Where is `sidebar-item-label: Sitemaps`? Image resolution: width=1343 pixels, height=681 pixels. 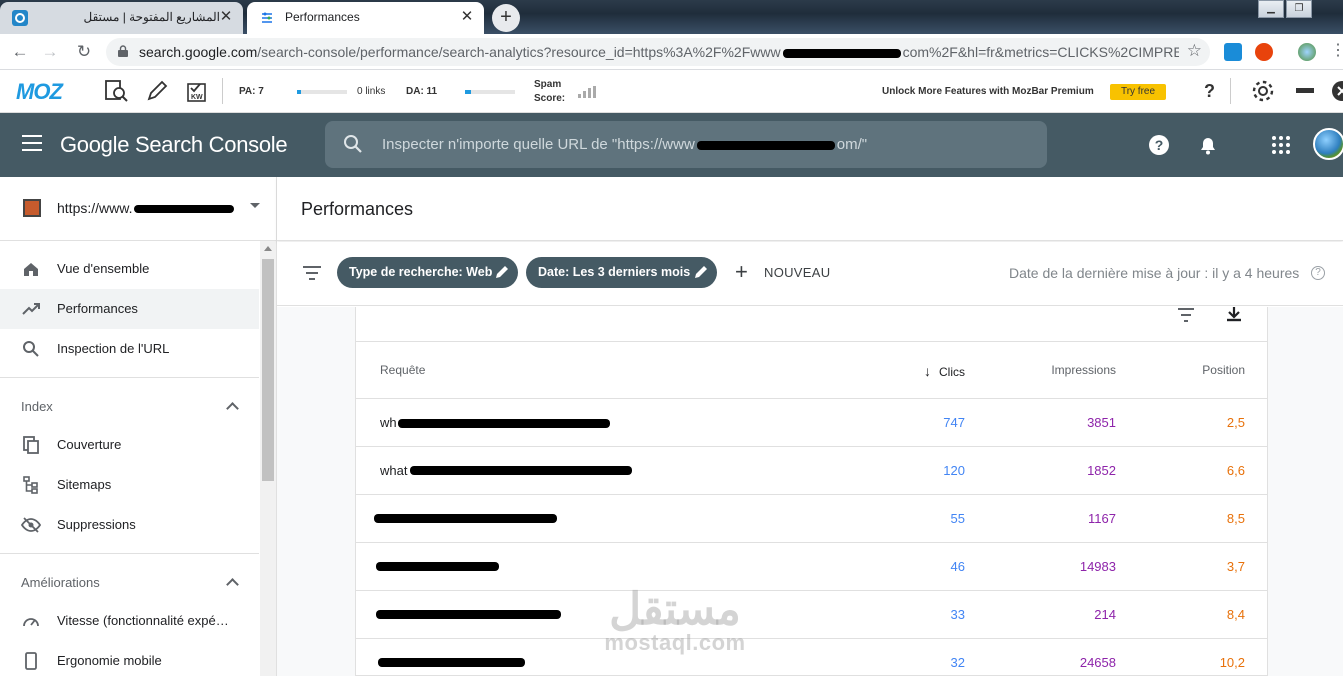
sidebar-item-label: Sitemaps is located at coordinates (84, 484).